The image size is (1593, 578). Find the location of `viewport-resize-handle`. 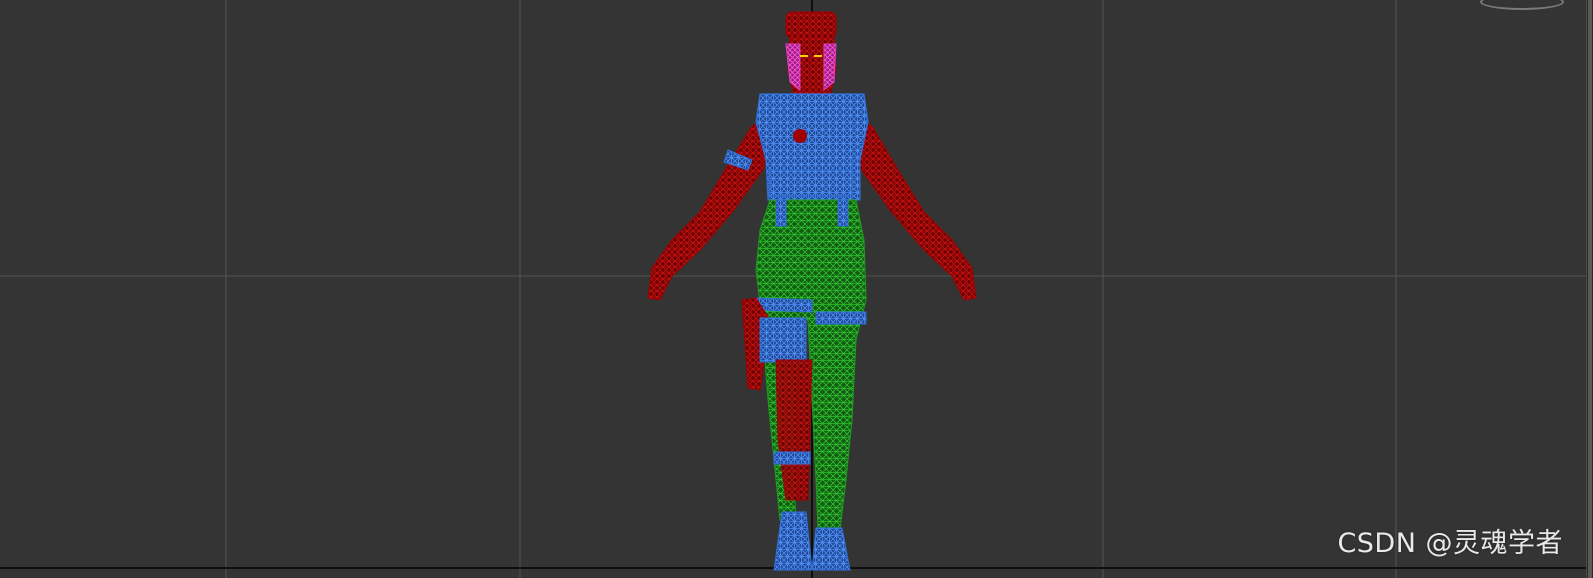

viewport-resize-handle is located at coordinates (1590, 289).